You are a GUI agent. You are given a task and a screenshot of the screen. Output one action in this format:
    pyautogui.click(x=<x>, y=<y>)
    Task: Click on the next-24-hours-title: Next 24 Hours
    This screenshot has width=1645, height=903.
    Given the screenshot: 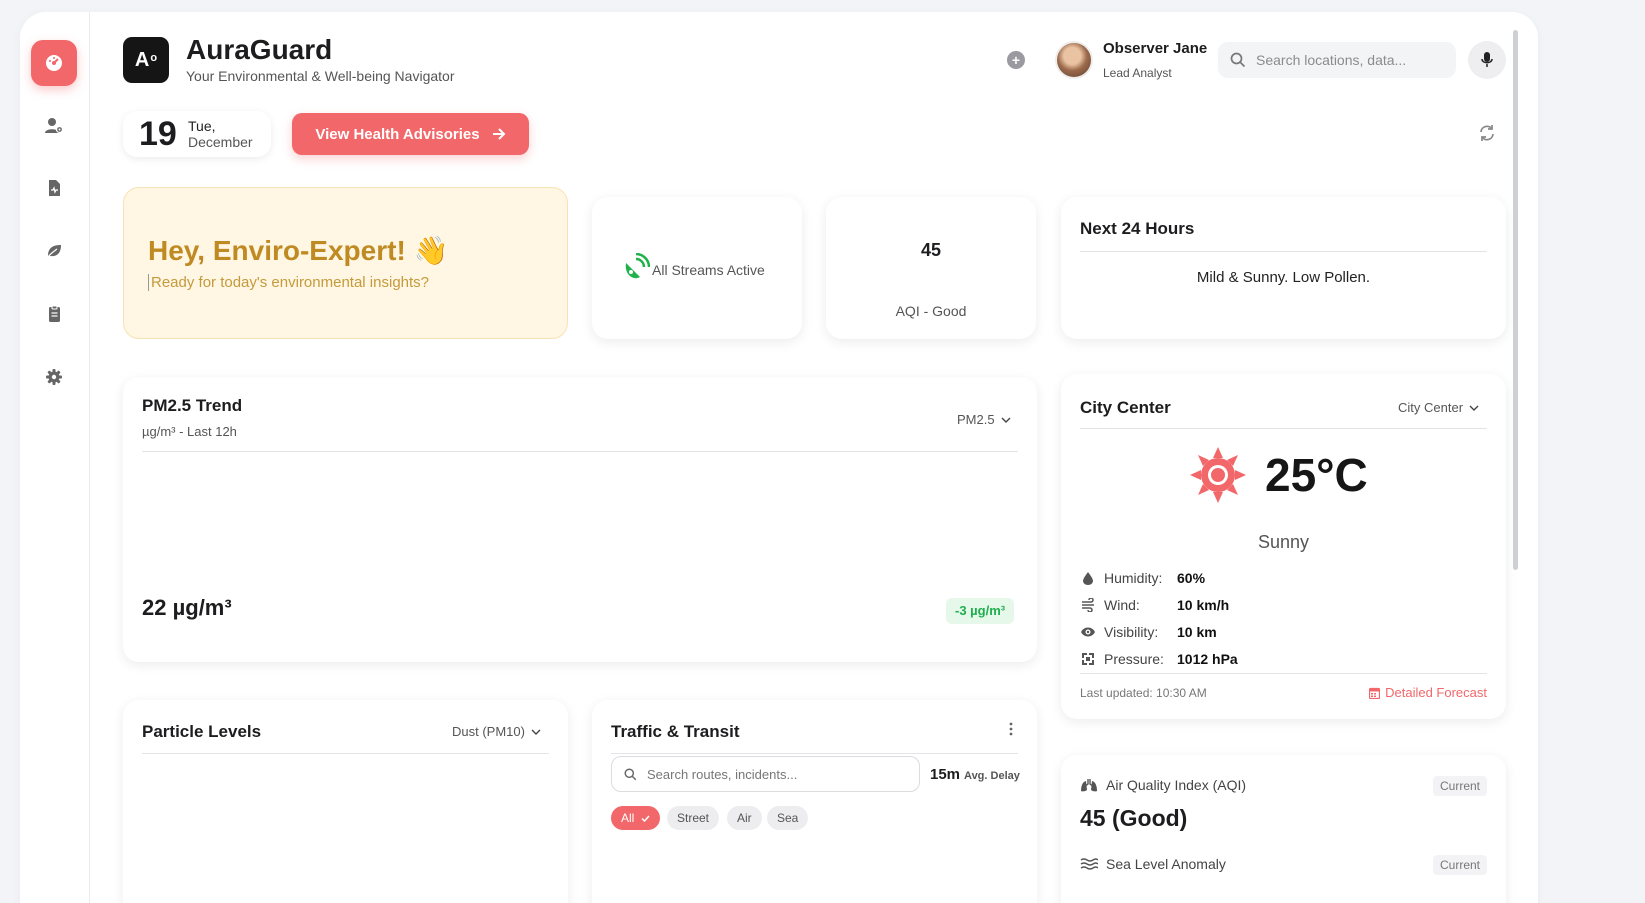 What is the action you would take?
    pyautogui.click(x=1137, y=228)
    